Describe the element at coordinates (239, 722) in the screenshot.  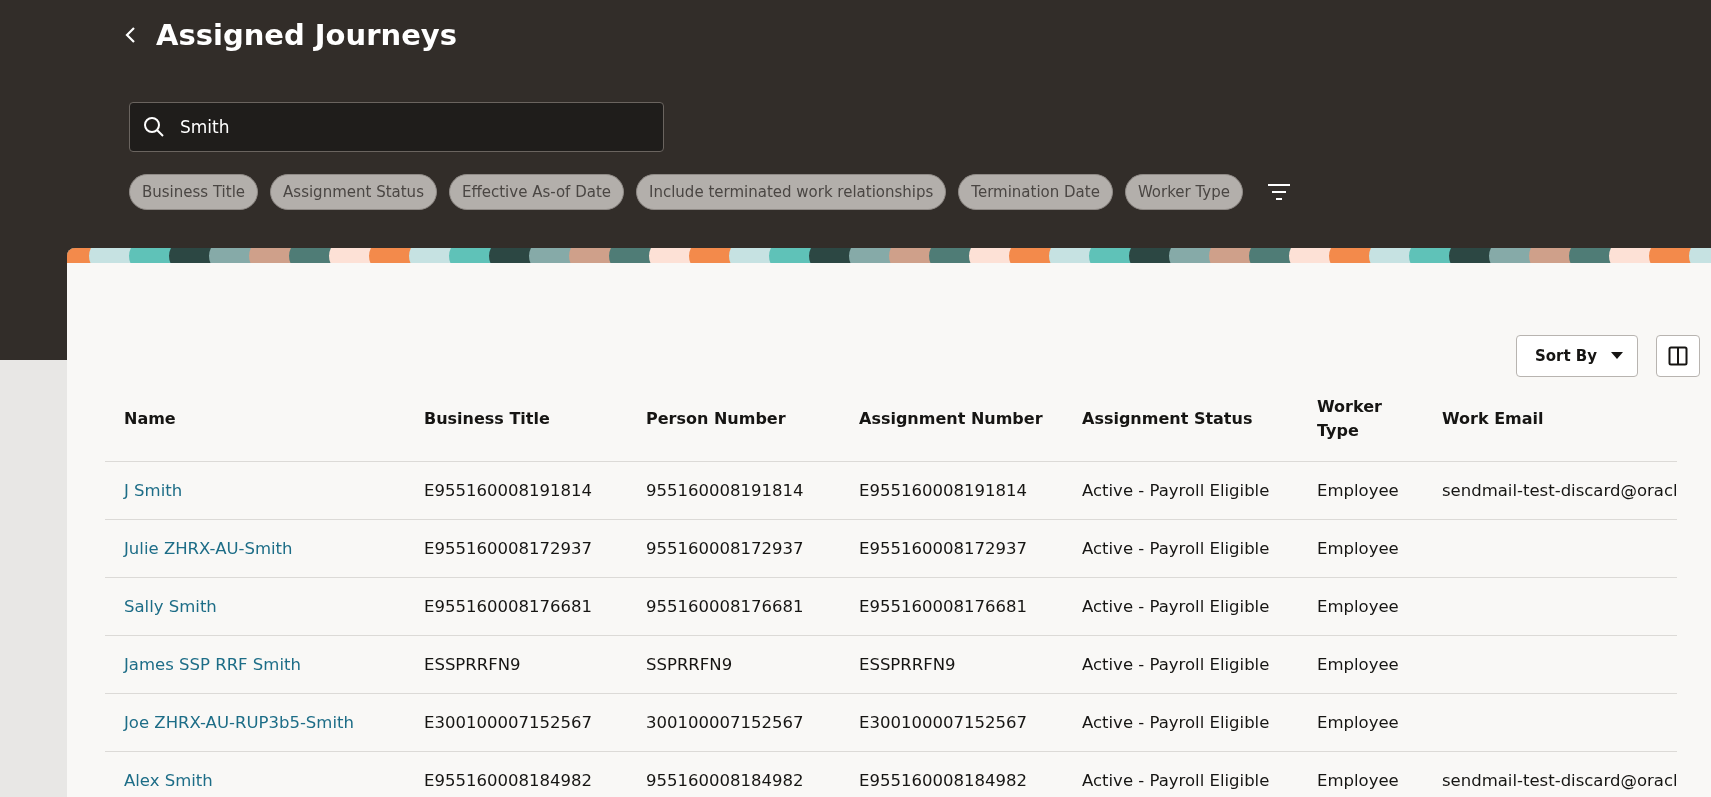
I see `name-link: Joe ZHRX-AU-RUP3b5-Smith` at that location.